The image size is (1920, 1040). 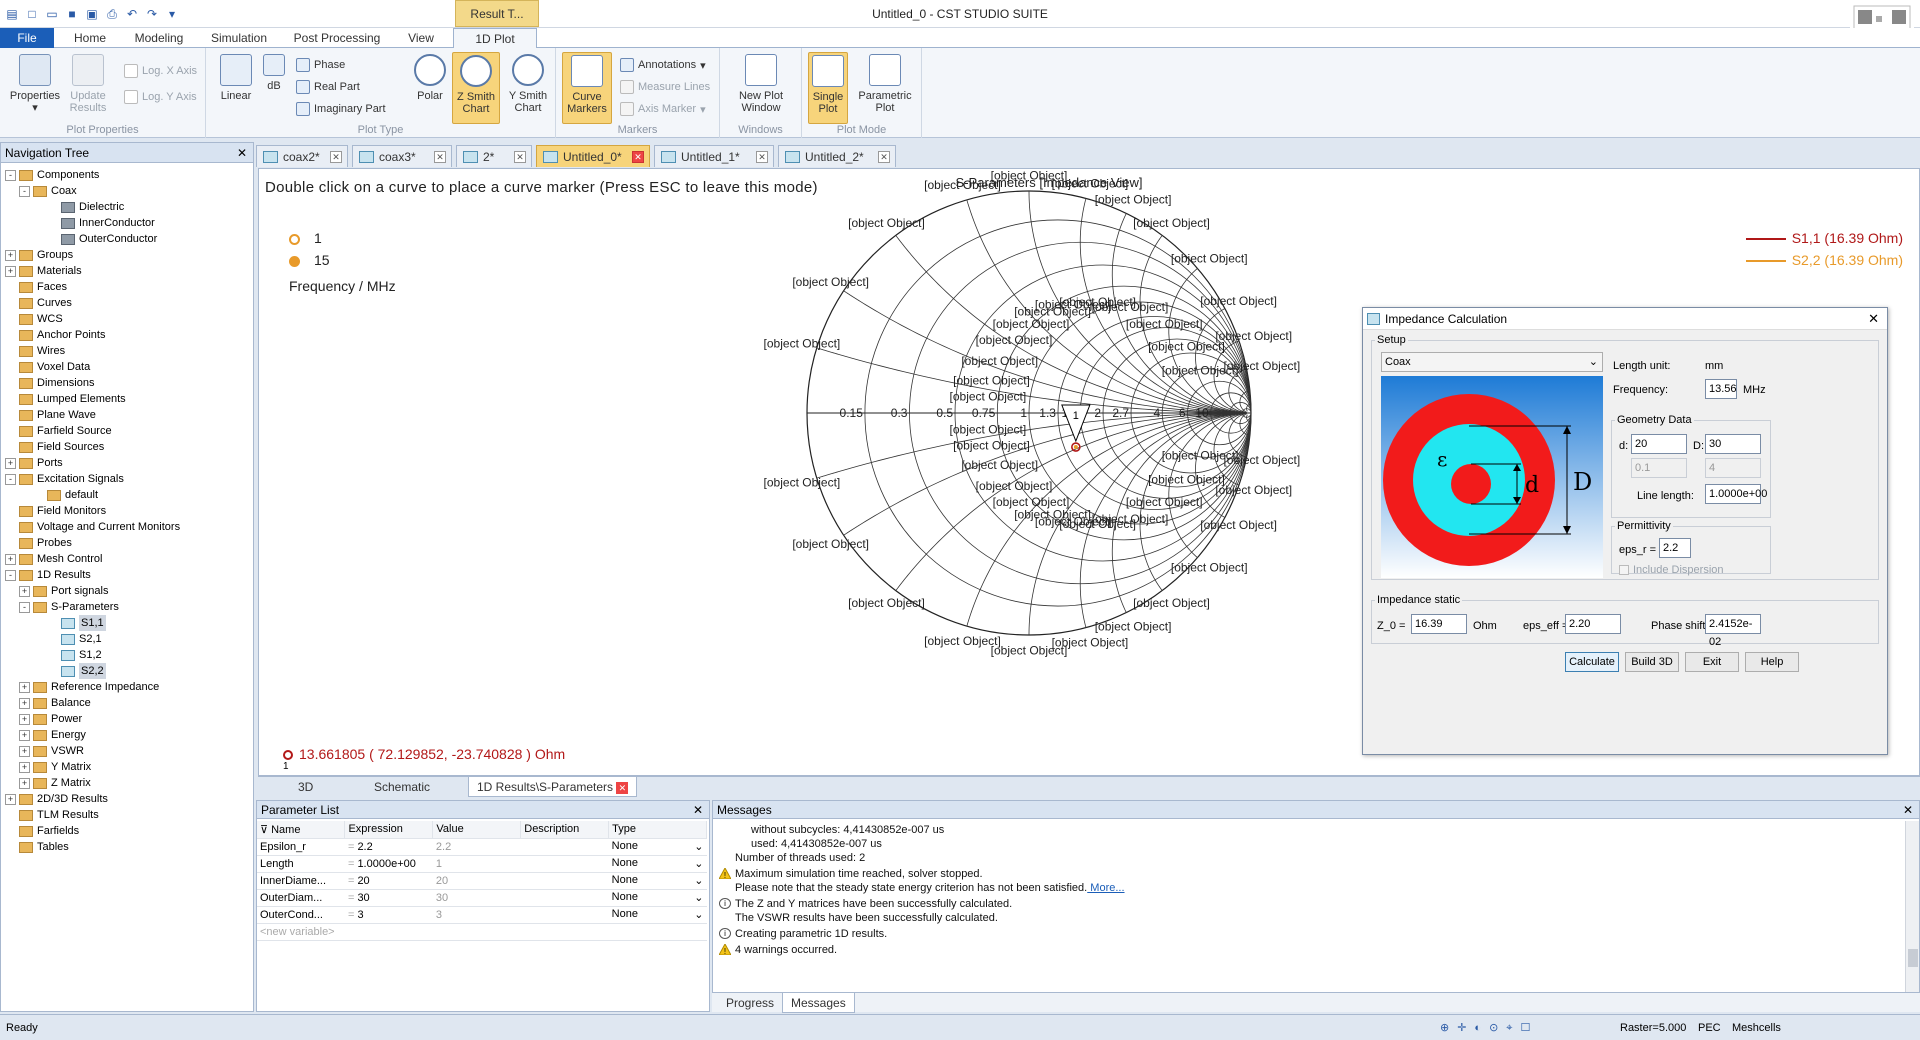 What do you see at coordinates (92, 607) in the screenshot?
I see `tree-item: - S-Parameters` at bounding box center [92, 607].